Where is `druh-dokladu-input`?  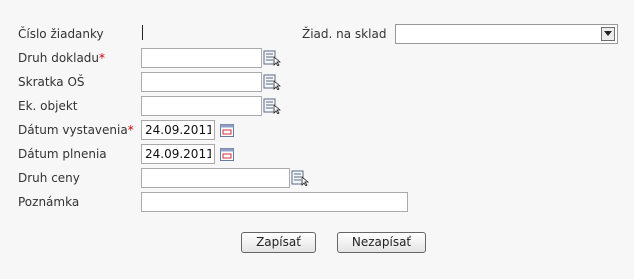 druh-dokladu-input is located at coordinates (201, 58).